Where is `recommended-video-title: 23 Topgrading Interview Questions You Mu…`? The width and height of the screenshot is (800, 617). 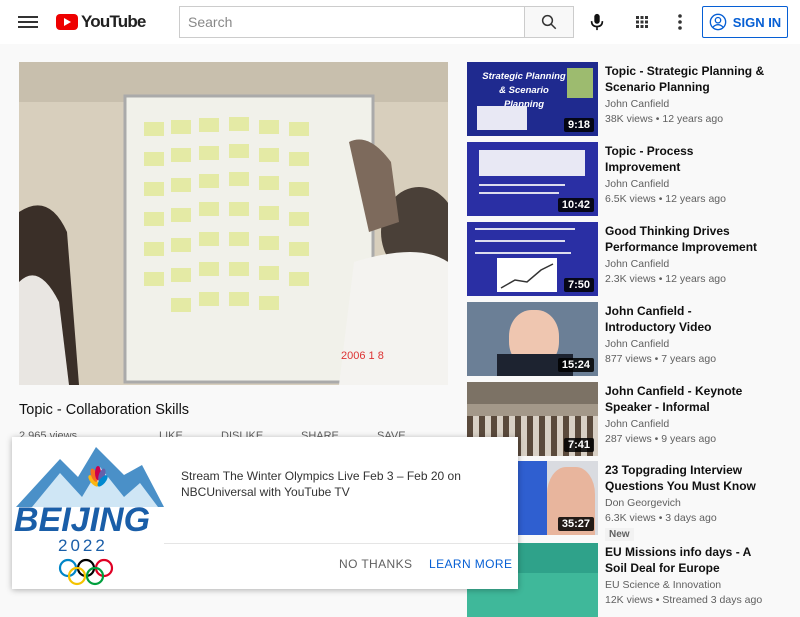 recommended-video-title: 23 Topgrading Interview Questions You Mu… is located at coordinates (685, 478).